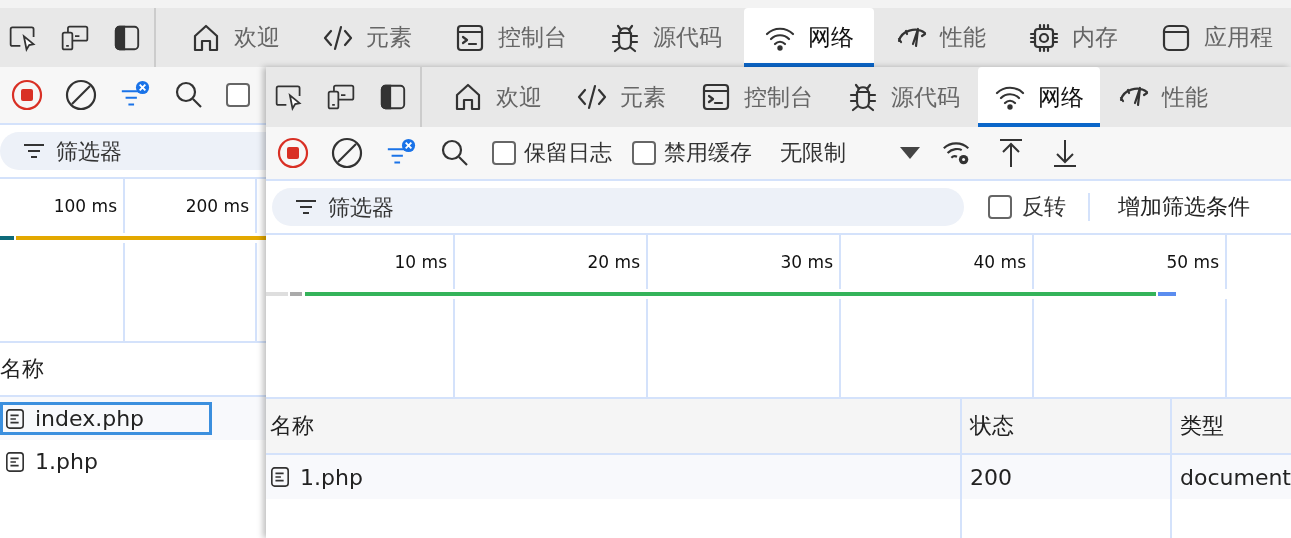  I want to click on time-tick-label: 200 ms, so click(217, 206).